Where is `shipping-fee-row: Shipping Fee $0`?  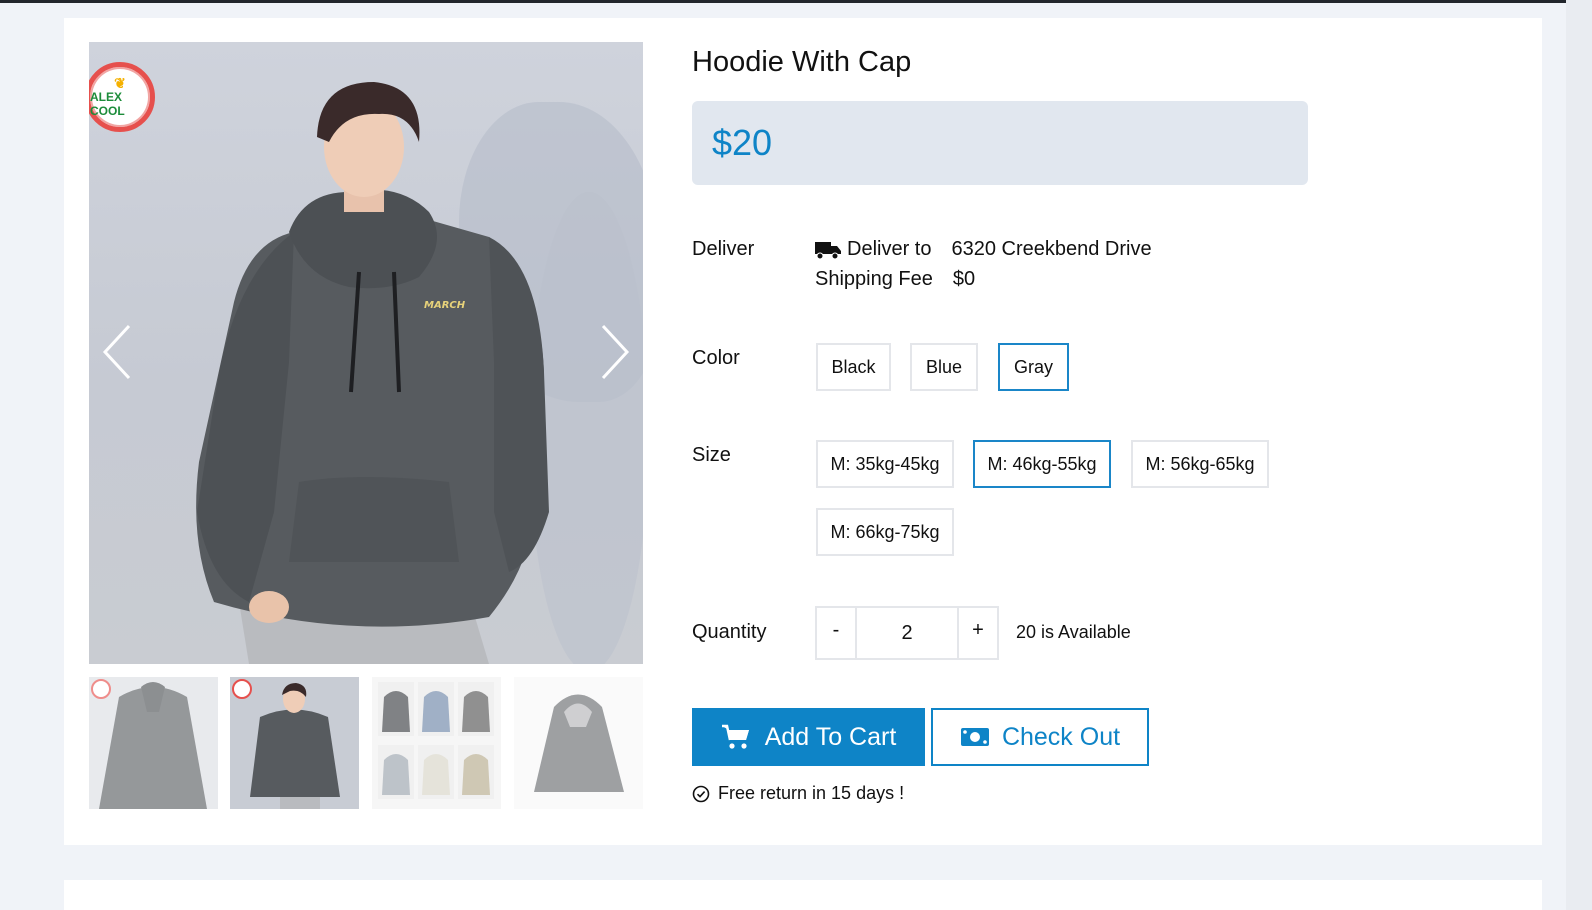 shipping-fee-row: Shipping Fee $0 is located at coordinates (895, 279).